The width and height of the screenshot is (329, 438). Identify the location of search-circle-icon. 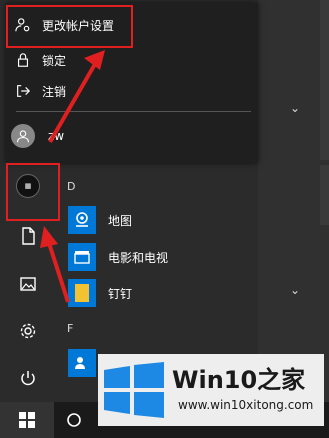
(74, 420).